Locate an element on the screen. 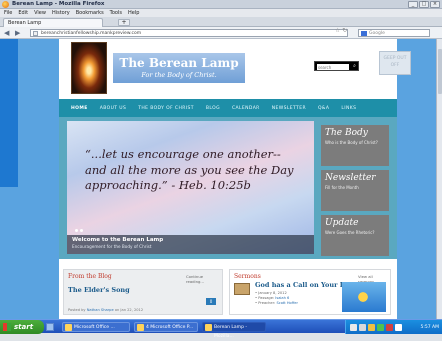 The height and width of the screenshot is (341, 442). sidebar-subtitle: Who is the Body of Christ? is located at coordinates (355, 142).